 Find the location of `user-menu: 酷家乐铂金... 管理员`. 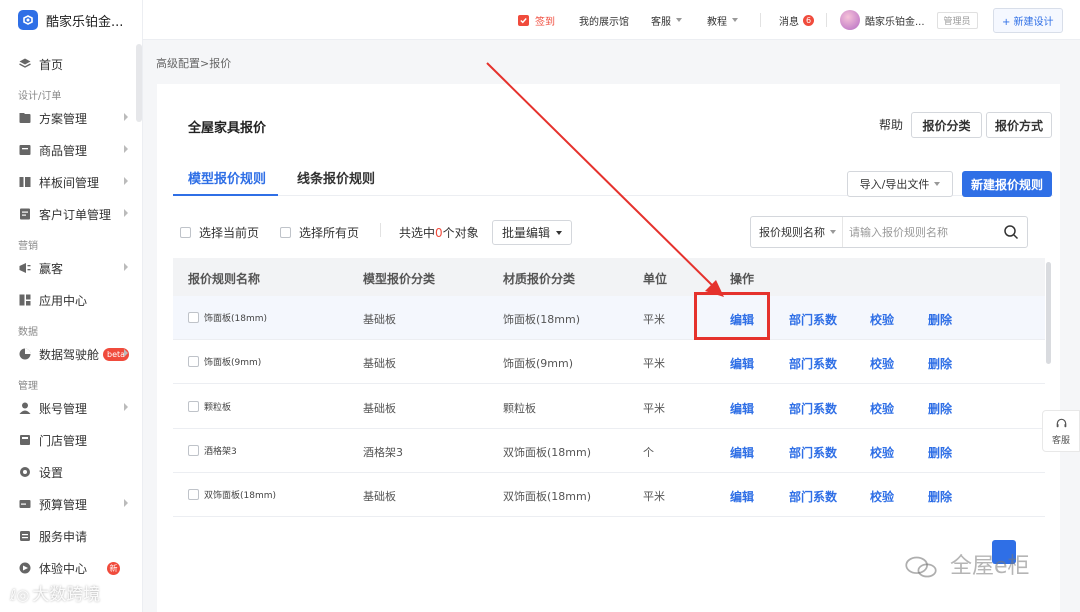

user-menu: 酷家乐铂金... 管理员 is located at coordinates (909, 20).